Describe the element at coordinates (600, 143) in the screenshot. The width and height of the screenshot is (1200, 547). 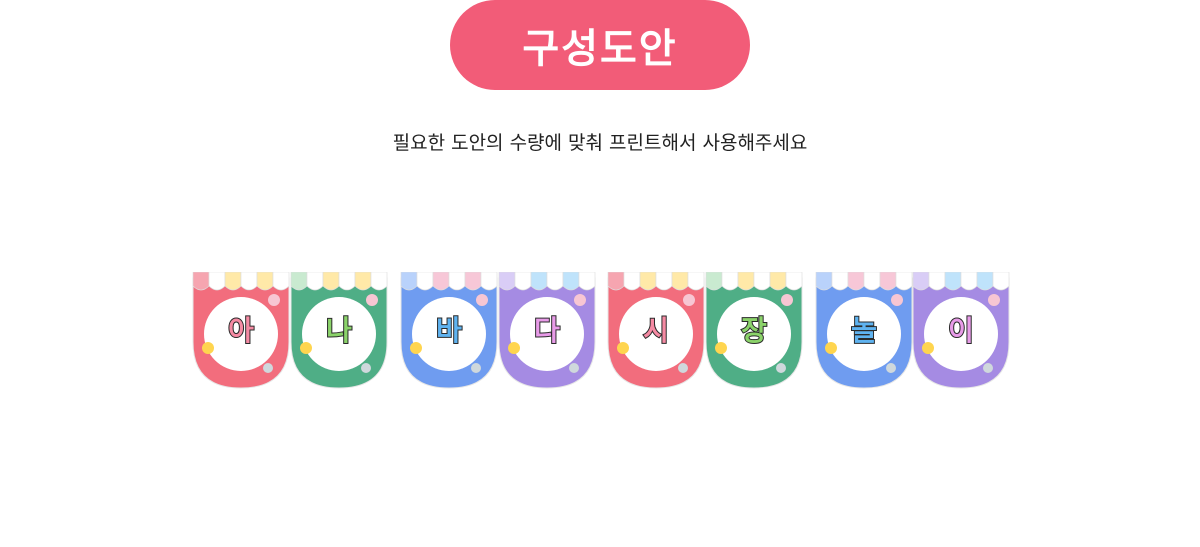
I see `page-subtitle: 필요한 도안의 수량에 맞춰 프린트해서 사용해주세요` at that location.